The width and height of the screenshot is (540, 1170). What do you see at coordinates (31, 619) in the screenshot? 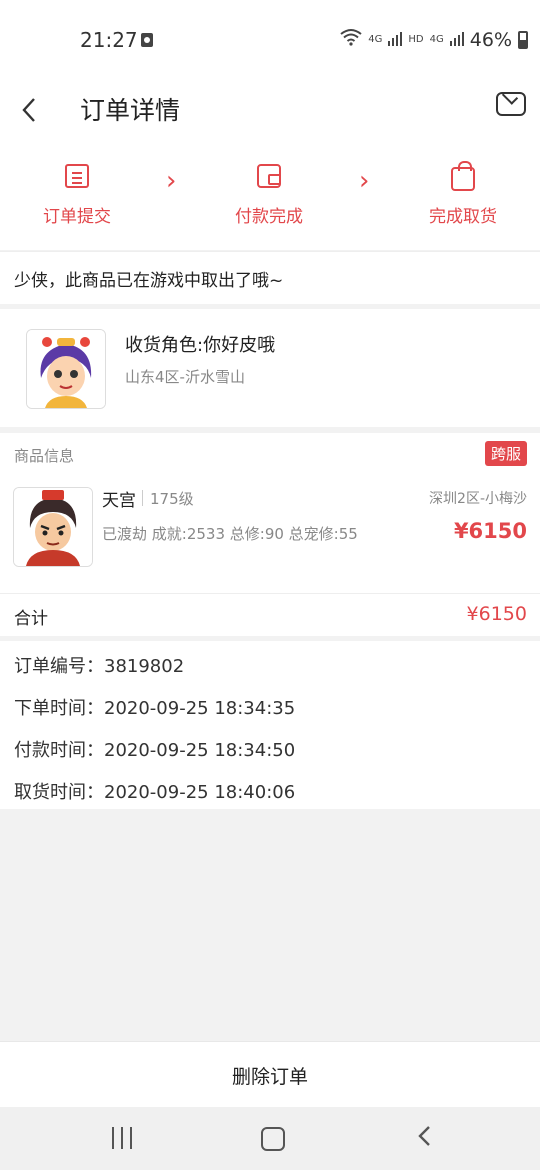
I see `total-label: 合计` at bounding box center [31, 619].